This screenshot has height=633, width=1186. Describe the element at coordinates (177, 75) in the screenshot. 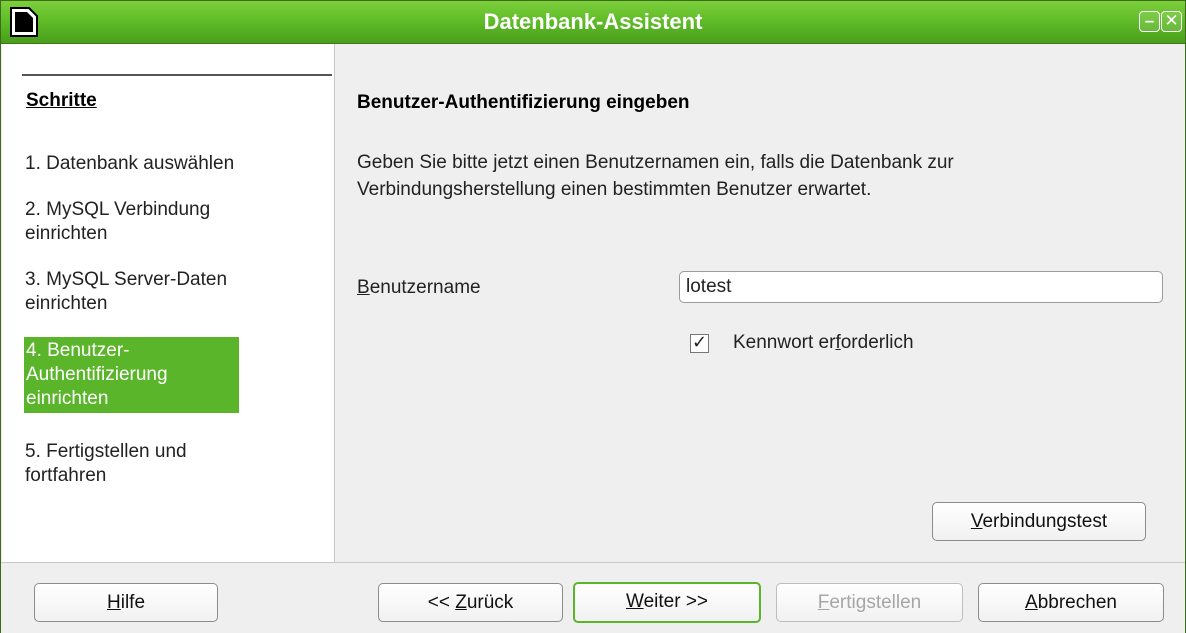

I see `steps-divider` at that location.